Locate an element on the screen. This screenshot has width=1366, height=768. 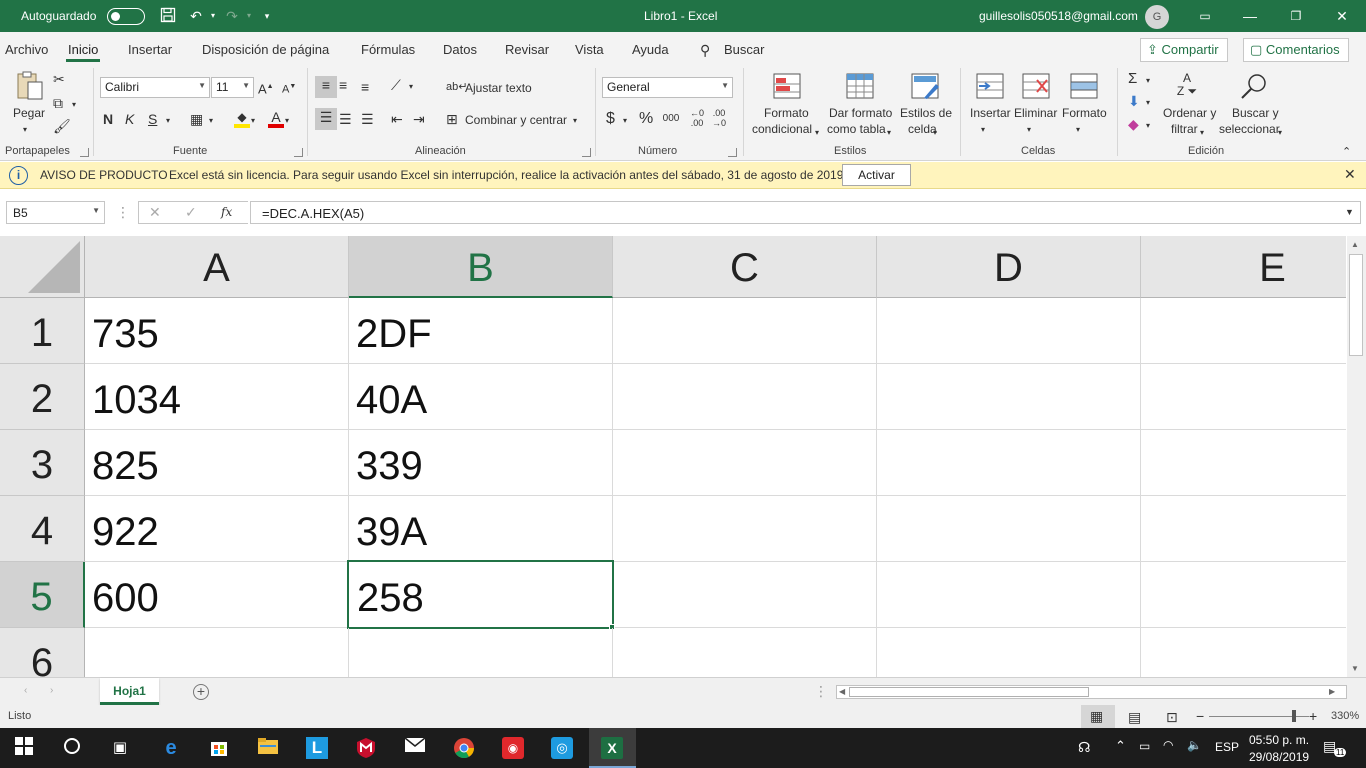
clipboard-launcher-icon is located at coordinates (84, 152).